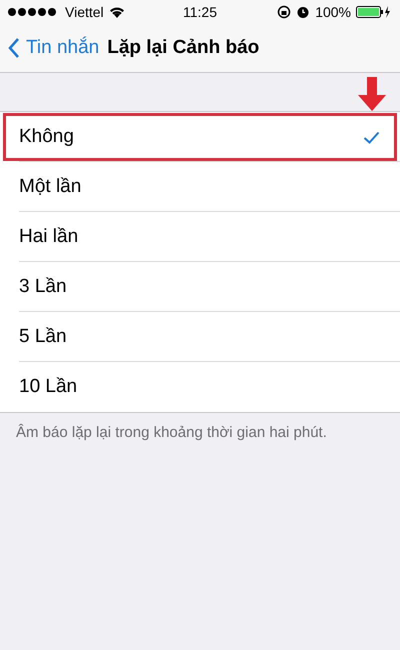 Image resolution: width=400 pixels, height=650 pixels. Describe the element at coordinates (372, 94) in the screenshot. I see `down-arrow-icon` at that location.